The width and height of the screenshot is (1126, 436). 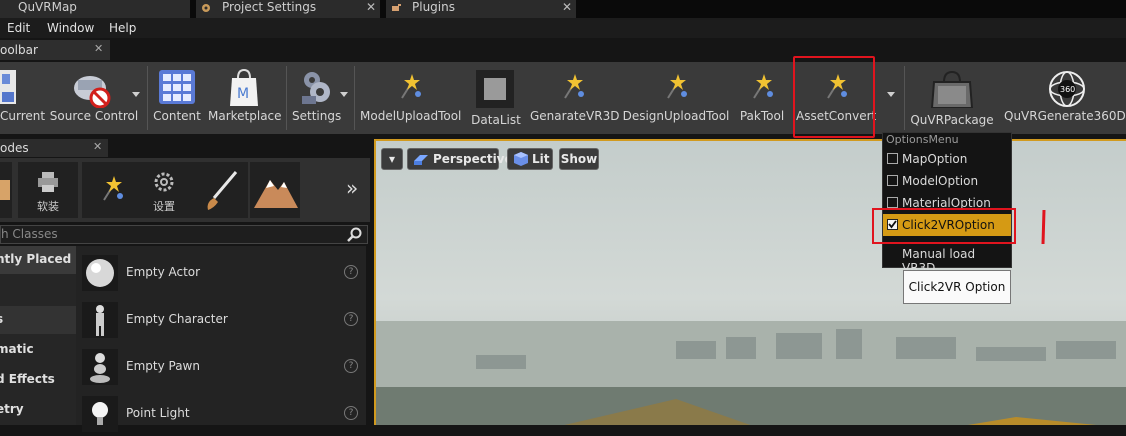 What do you see at coordinates (18, 28) in the screenshot?
I see `menu-edit: Edit` at bounding box center [18, 28].